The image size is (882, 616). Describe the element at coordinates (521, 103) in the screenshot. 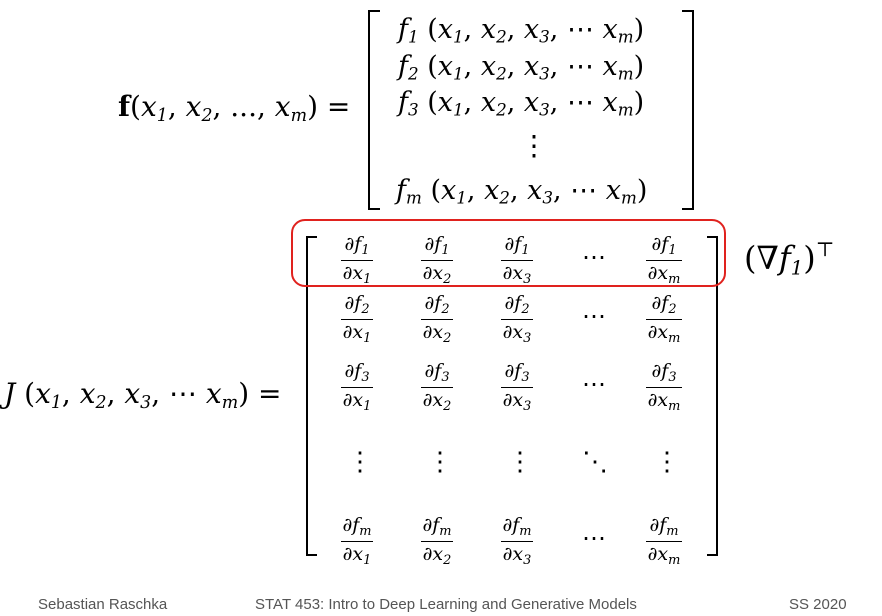

I see `vector-row-f3: f3 (x1, x2, x3, ⋯ xm)` at that location.